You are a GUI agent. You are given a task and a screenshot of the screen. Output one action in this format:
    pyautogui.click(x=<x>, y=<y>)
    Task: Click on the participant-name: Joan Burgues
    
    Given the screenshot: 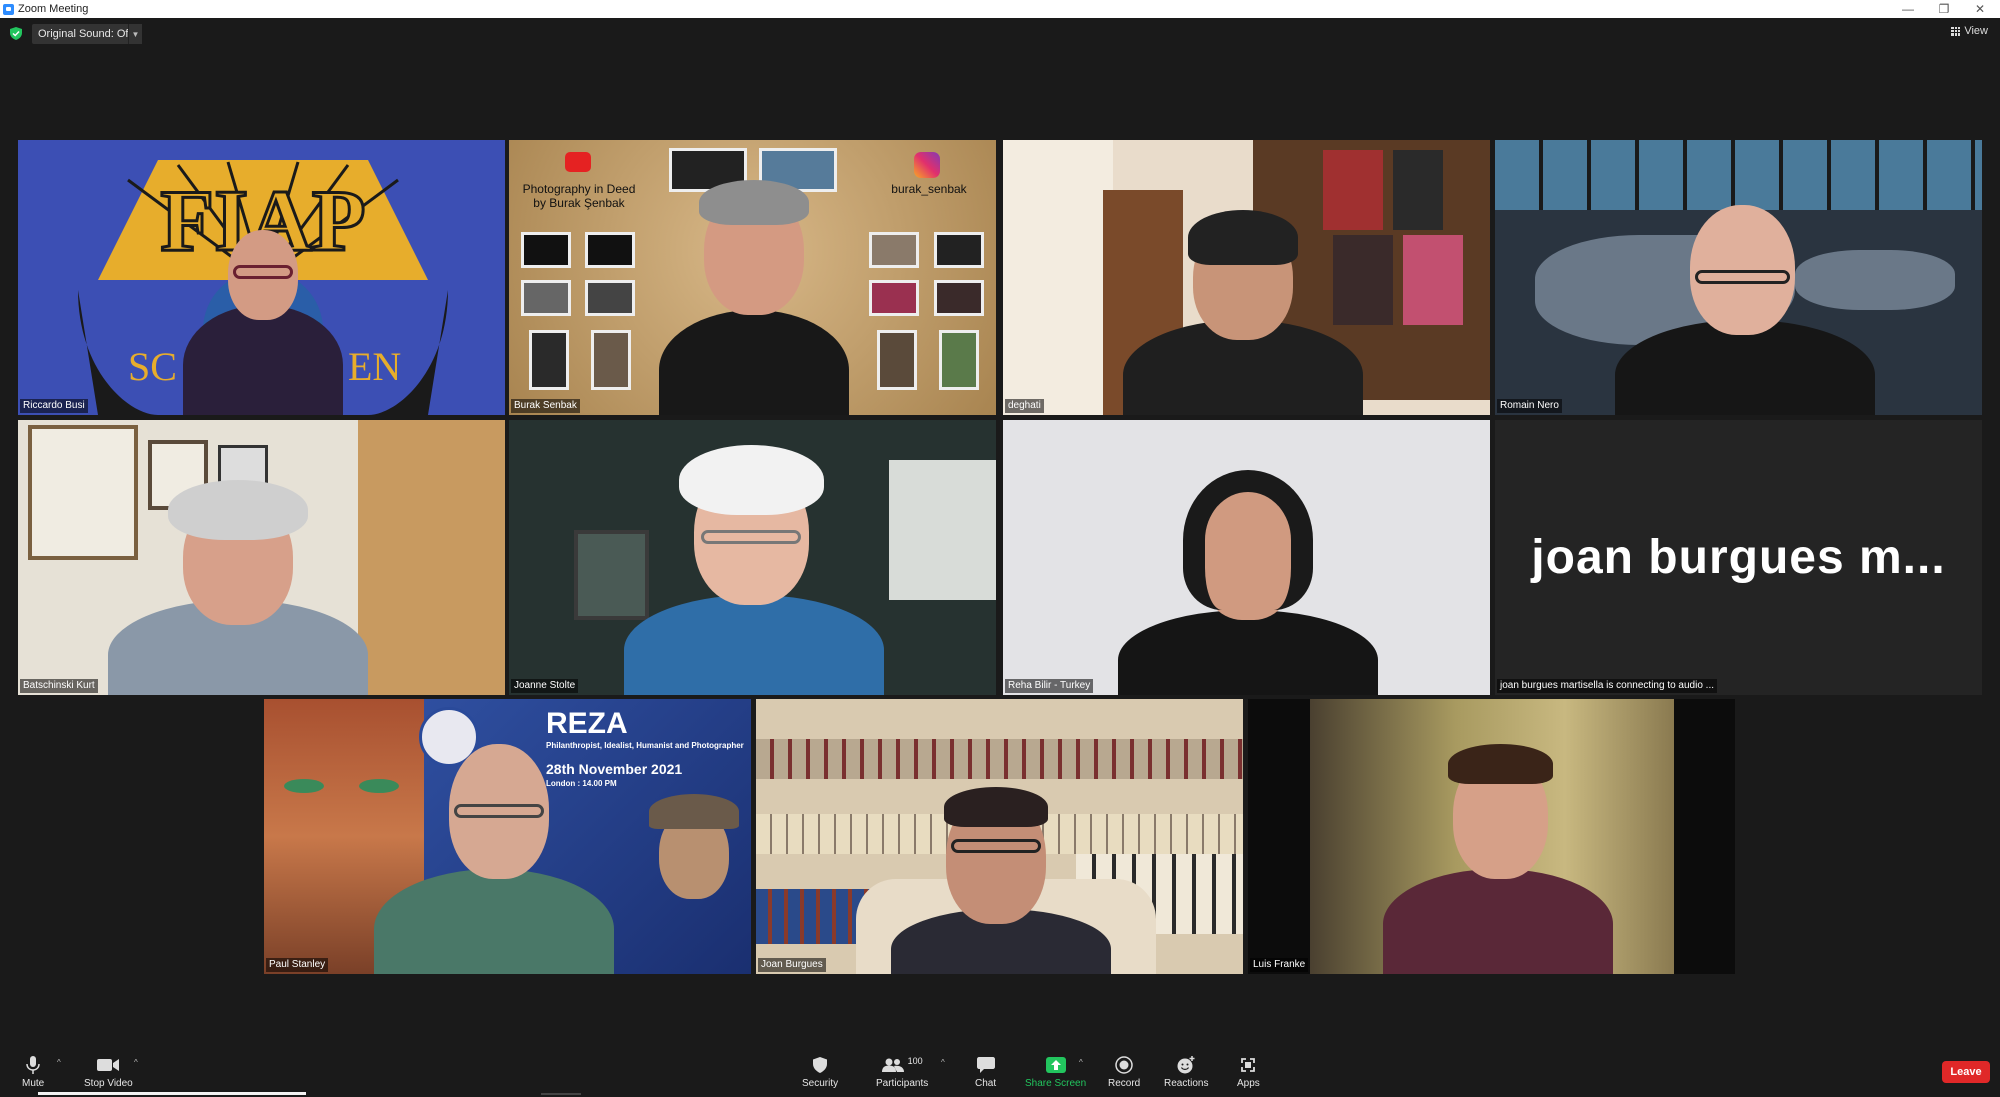 What is the action you would take?
    pyautogui.click(x=792, y=965)
    